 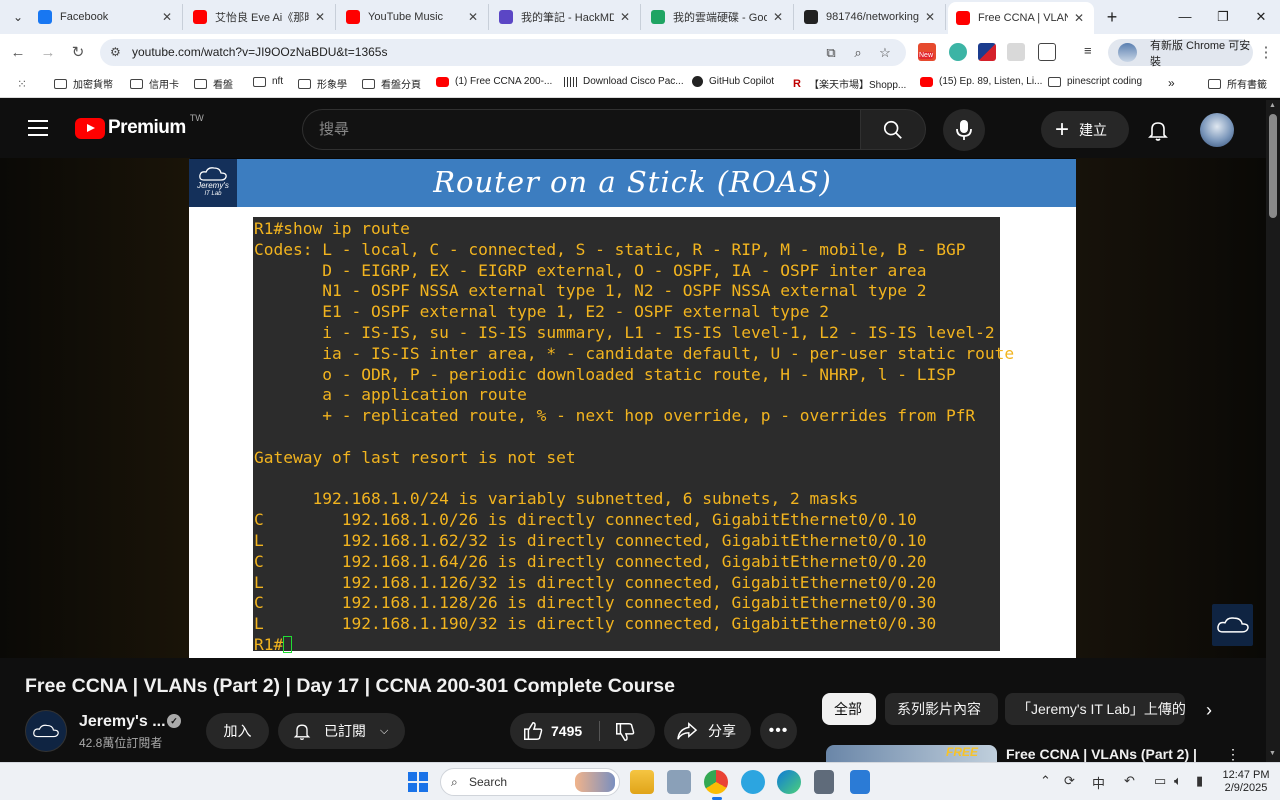 What do you see at coordinates (48, 52) in the screenshot?
I see `forward-icon: →` at bounding box center [48, 52].